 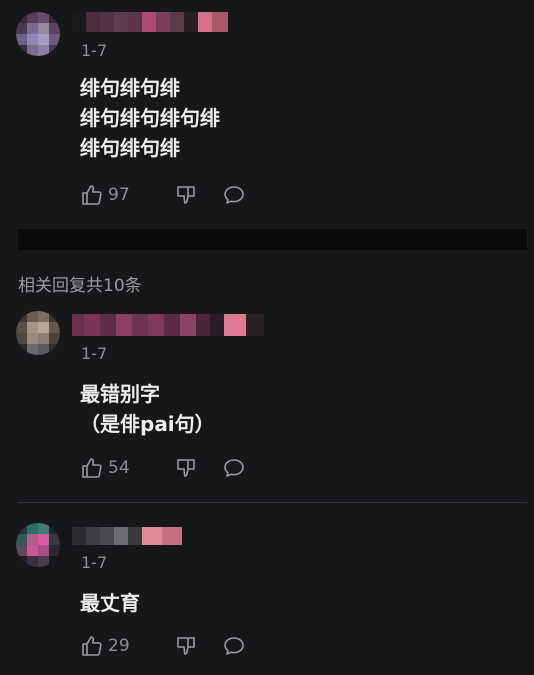 I want to click on comment-text: 绯句绯句绯 绯句绯句绯句绯 绯句绯句绯, so click(x=150, y=118).